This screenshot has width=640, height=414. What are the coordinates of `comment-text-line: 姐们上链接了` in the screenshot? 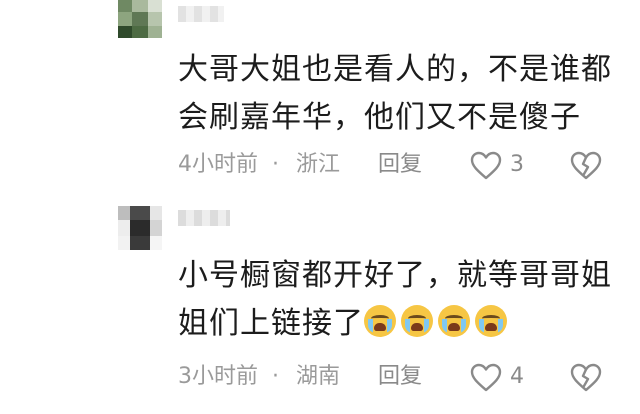 It's located at (398, 324).